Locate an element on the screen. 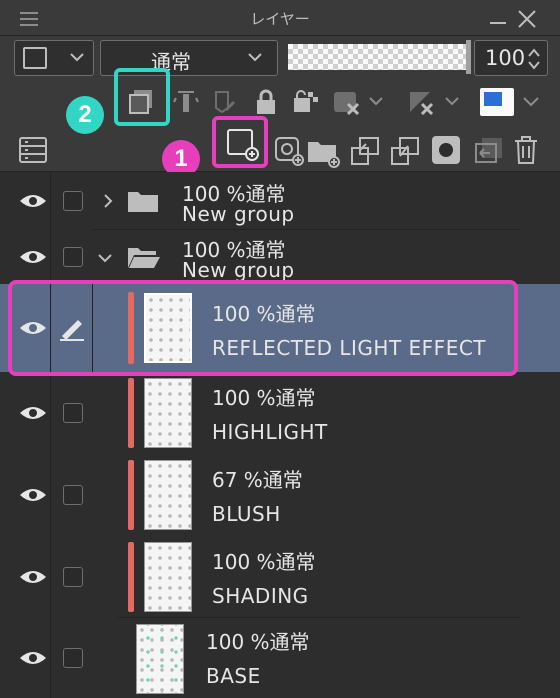 Image resolution: width=560 pixels, height=698 pixels. title-bar: レイヤー is located at coordinates (280, 18).